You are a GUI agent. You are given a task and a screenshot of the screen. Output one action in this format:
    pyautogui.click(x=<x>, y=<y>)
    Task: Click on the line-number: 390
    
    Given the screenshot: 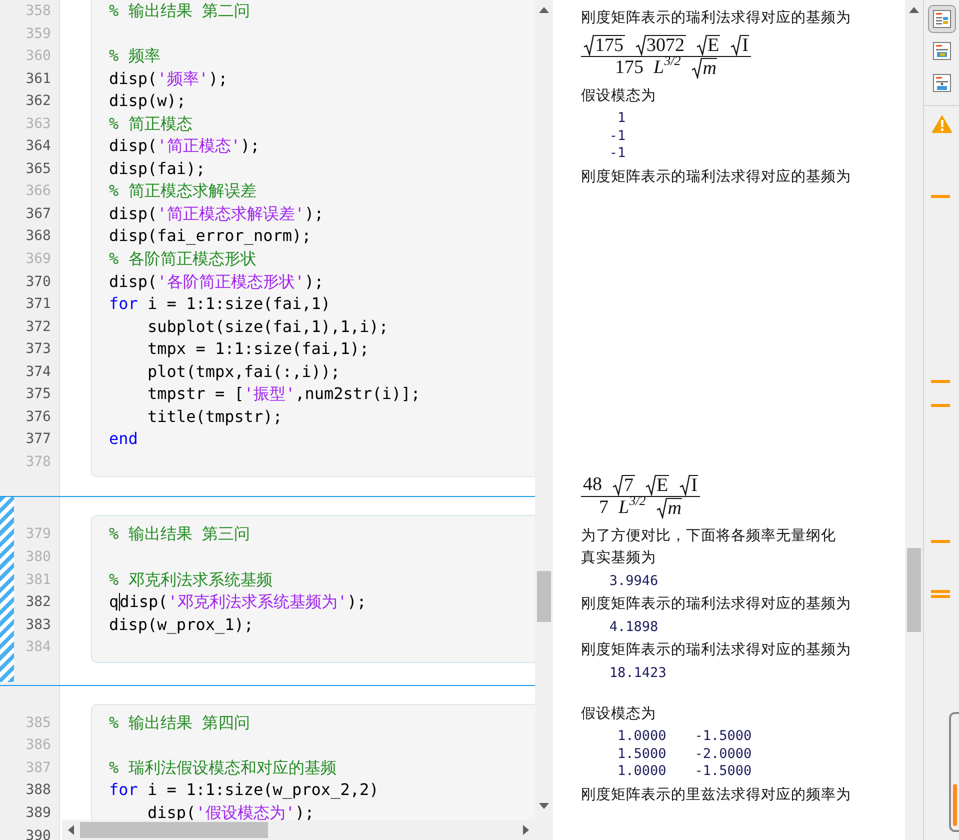 What is the action you would take?
    pyautogui.click(x=38, y=833)
    